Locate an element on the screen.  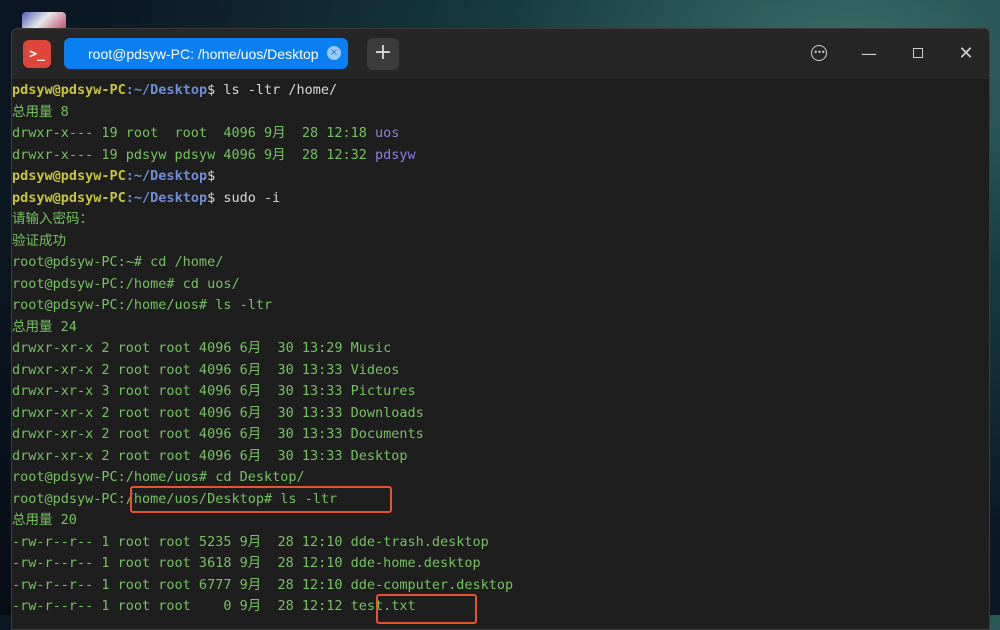
terminal-text-out: root@pdsyw-PC:/home/uos# ls -ltr is located at coordinates (142, 305).